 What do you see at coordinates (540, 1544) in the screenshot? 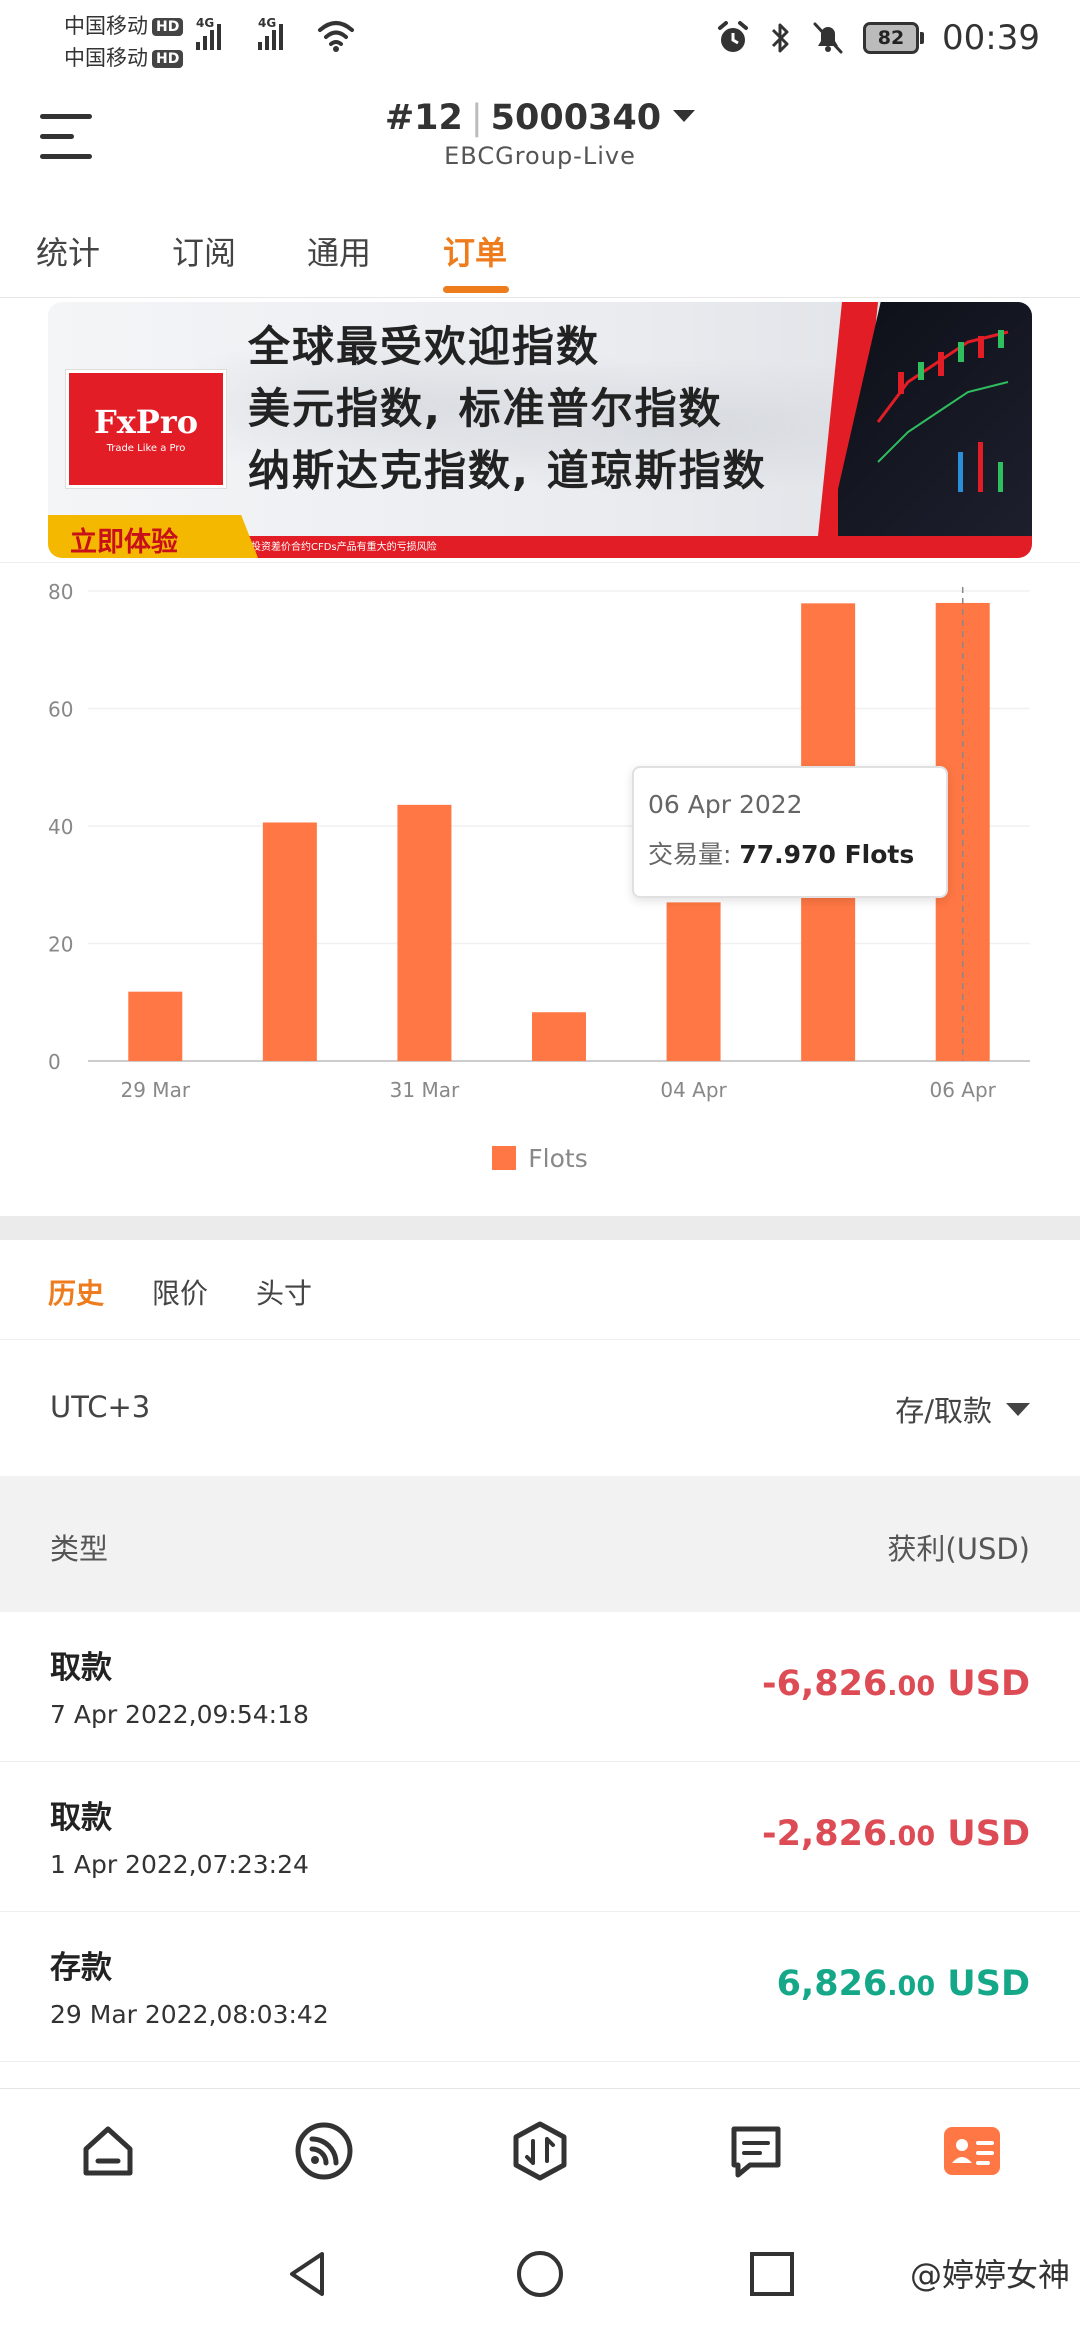
I see `list-header: 类型 获利(USD)` at bounding box center [540, 1544].